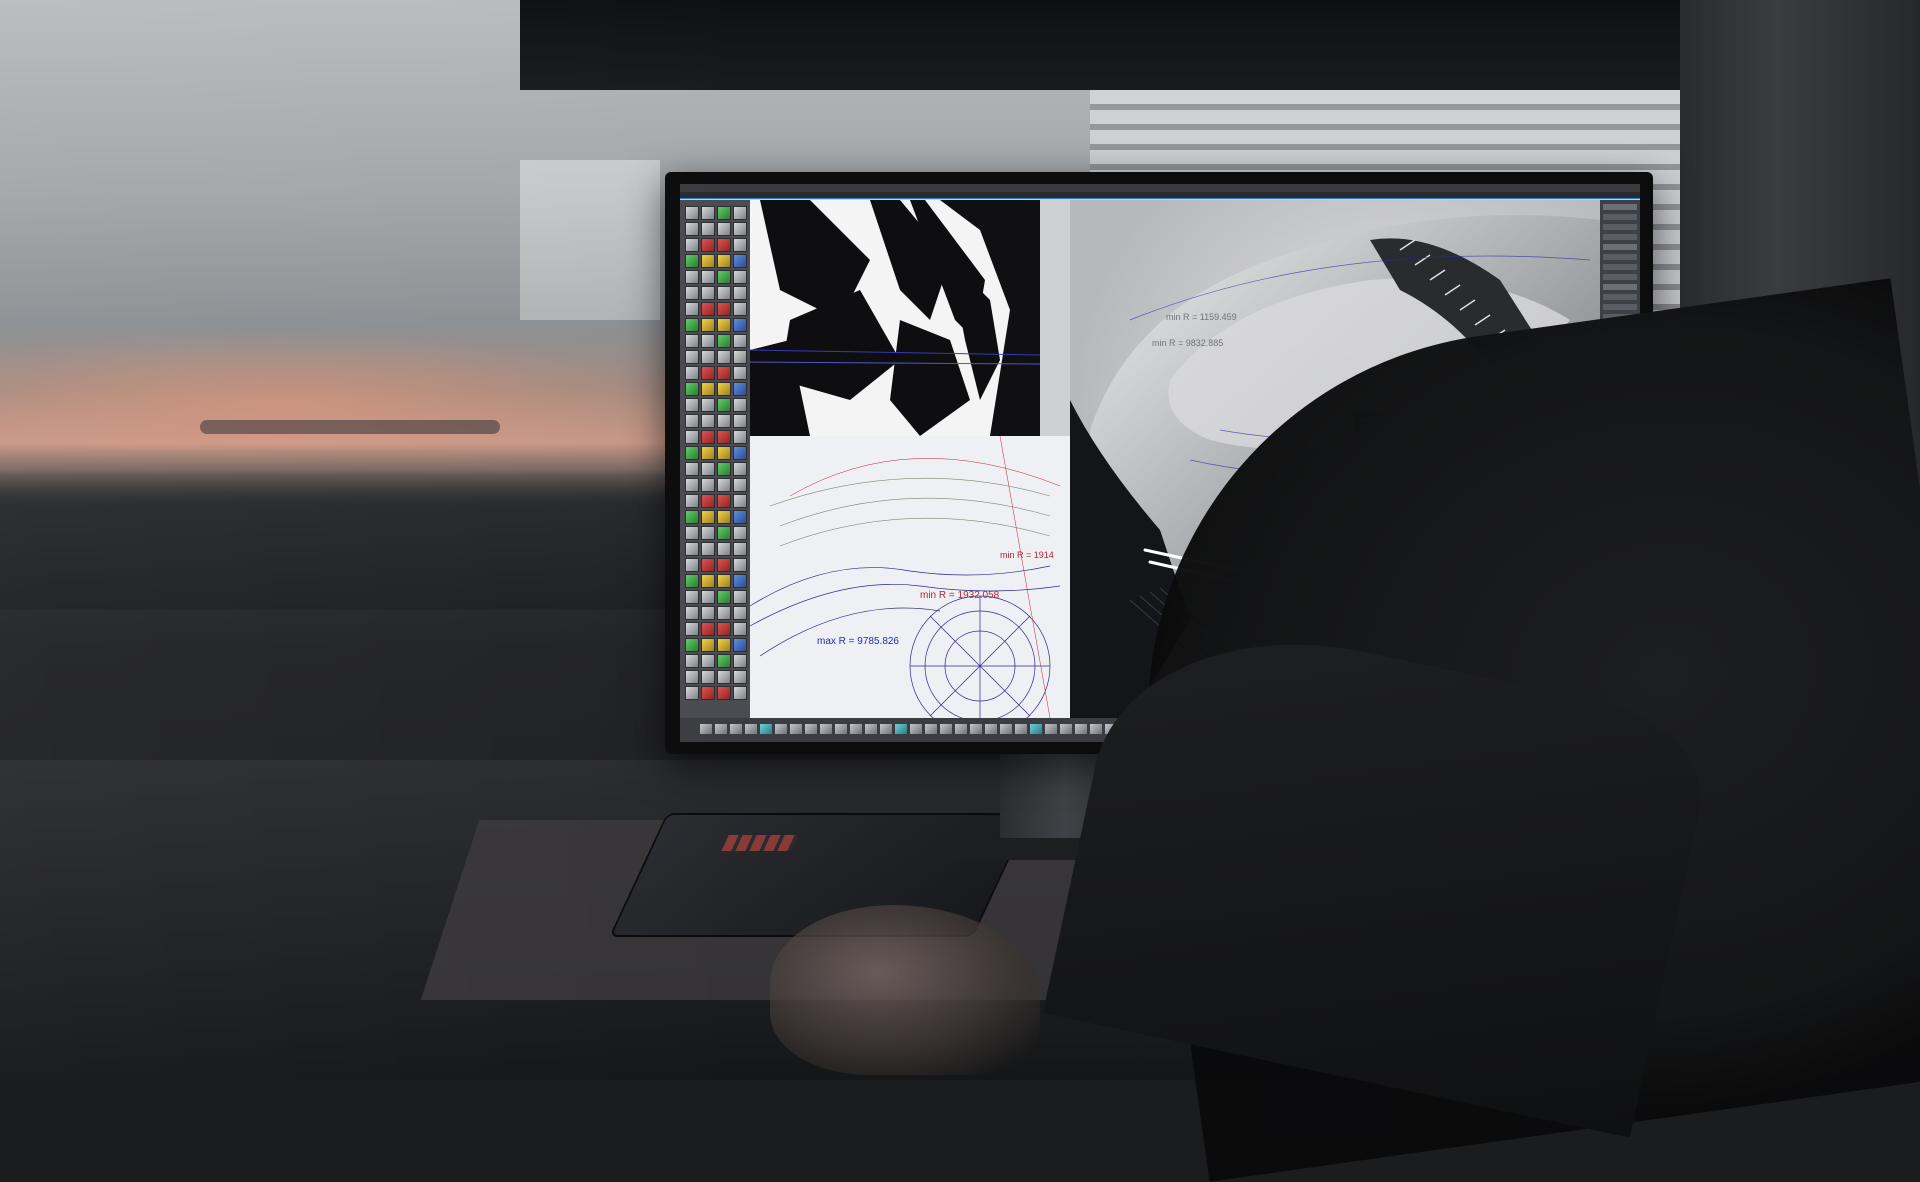  What do you see at coordinates (1160, 198) in the screenshot?
I see `accent-line` at bounding box center [1160, 198].